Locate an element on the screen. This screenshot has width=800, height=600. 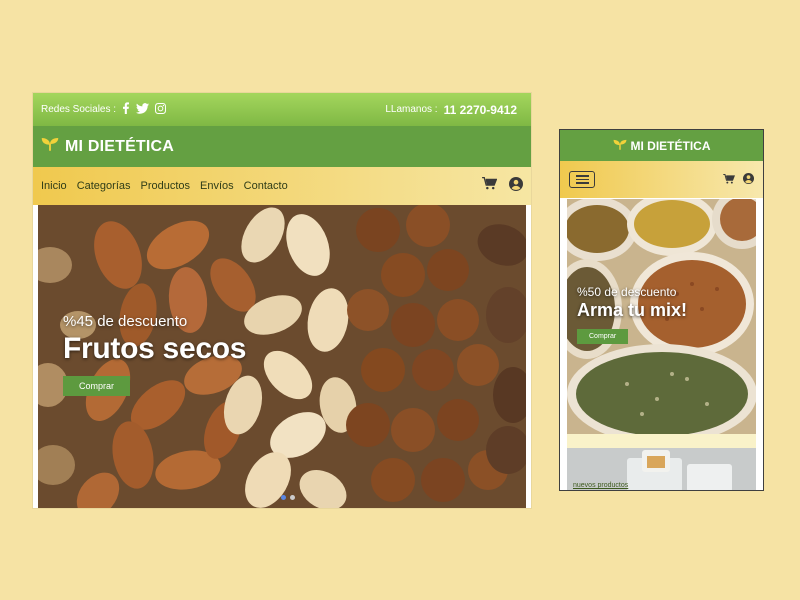
brand-bar: MI DIETÉTICA is located at coordinates (282, 146).